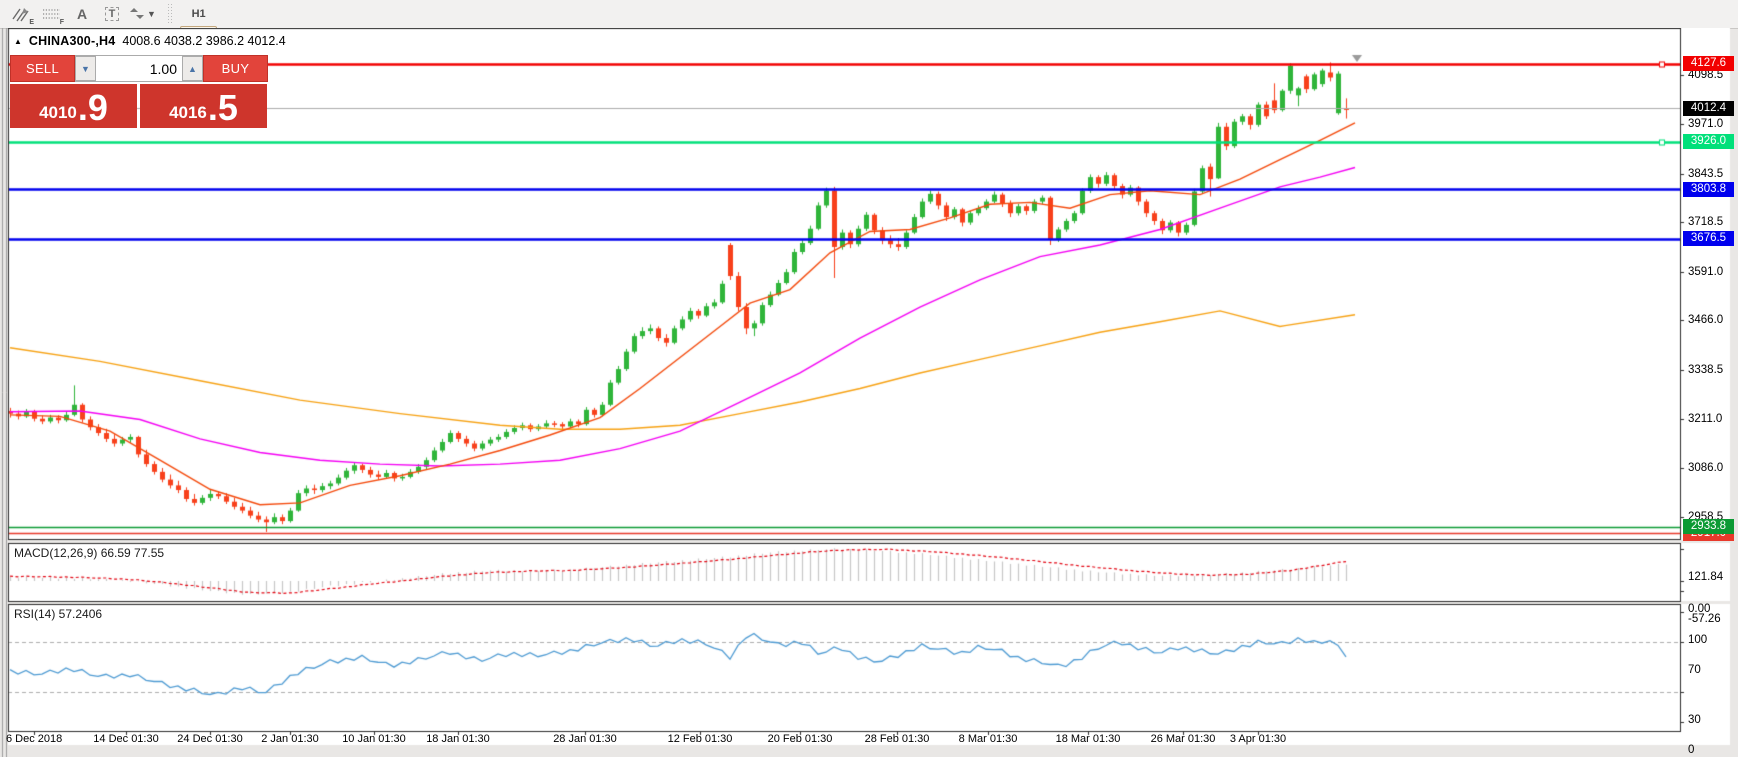 The image size is (1738, 757). What do you see at coordinates (204, 41) in the screenshot?
I see `ohlc-values: 4008.6 4038.2 3986.2 4012.4` at bounding box center [204, 41].